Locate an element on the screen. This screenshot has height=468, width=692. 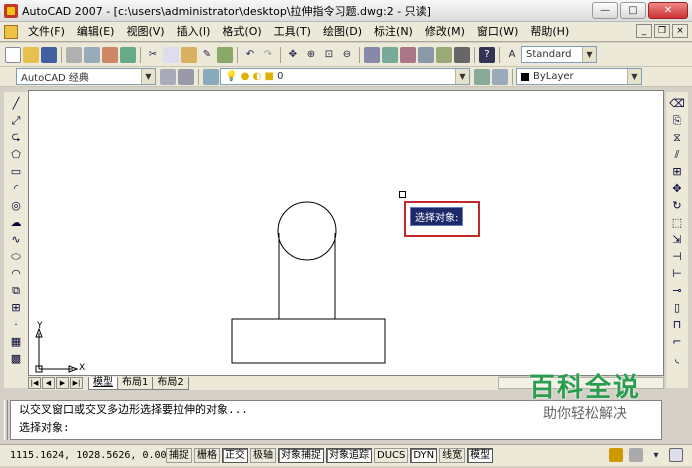
erase-icon: ⌫ is located at coordinates (677, 103).